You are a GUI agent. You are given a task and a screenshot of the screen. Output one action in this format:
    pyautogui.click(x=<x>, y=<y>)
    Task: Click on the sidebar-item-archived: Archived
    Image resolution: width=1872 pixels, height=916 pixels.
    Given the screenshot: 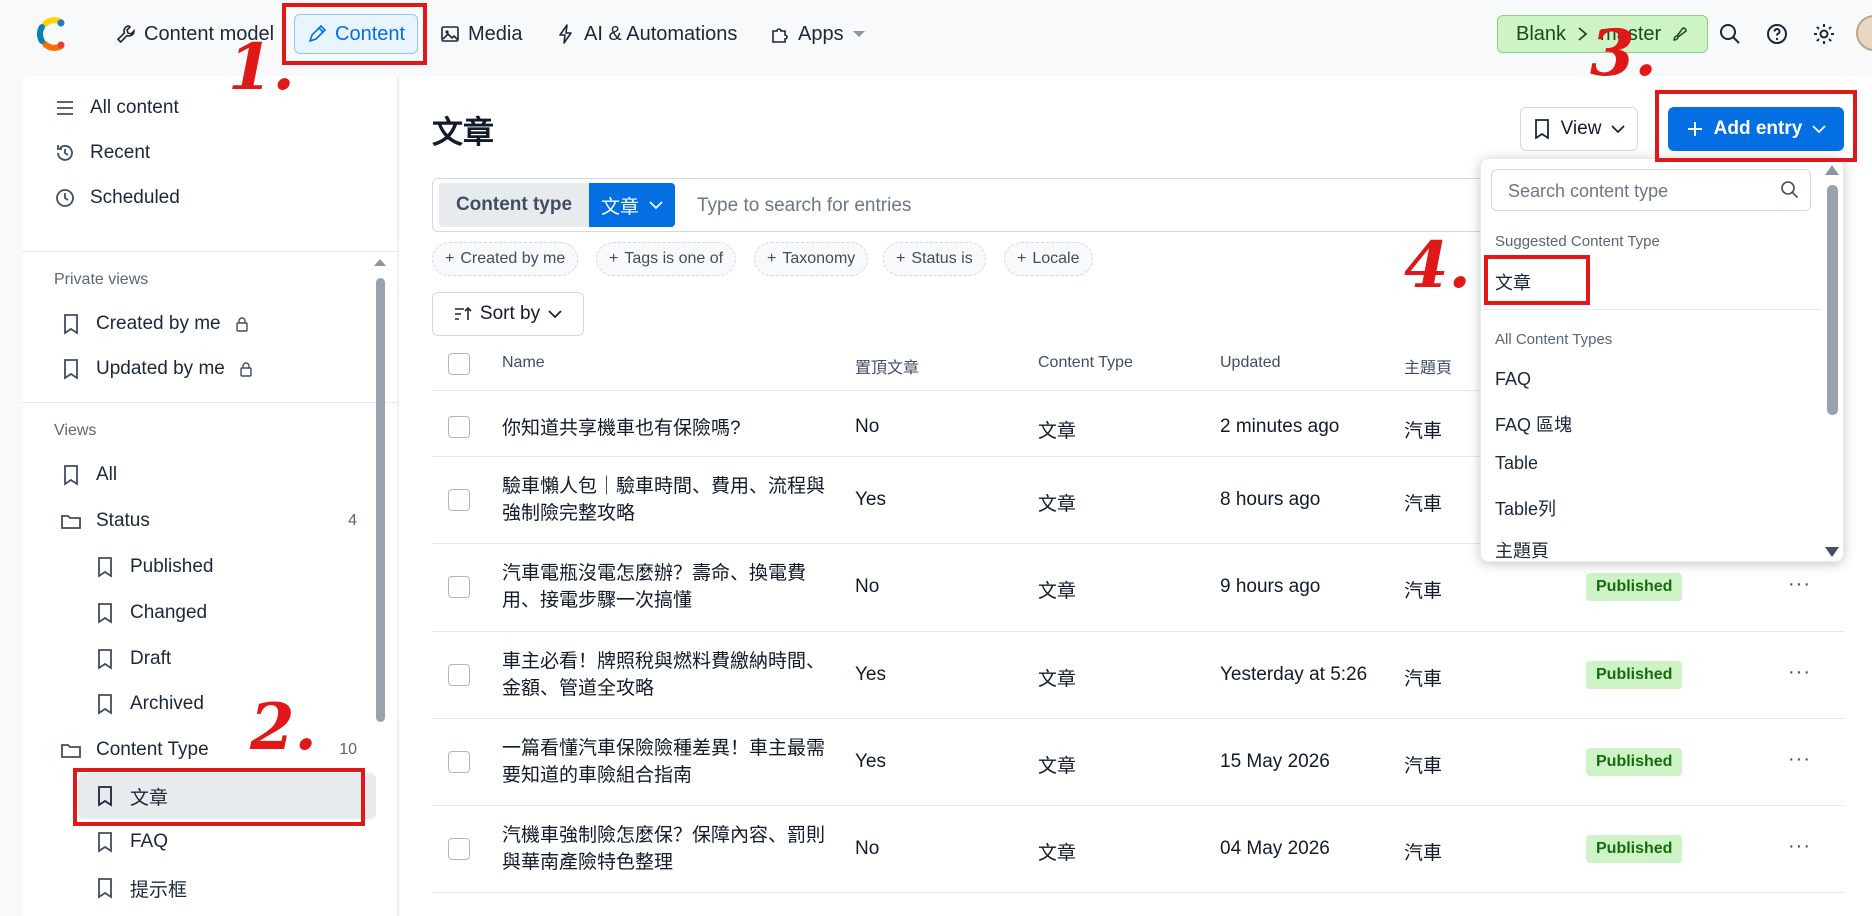 What is the action you would take?
    pyautogui.click(x=149, y=704)
    